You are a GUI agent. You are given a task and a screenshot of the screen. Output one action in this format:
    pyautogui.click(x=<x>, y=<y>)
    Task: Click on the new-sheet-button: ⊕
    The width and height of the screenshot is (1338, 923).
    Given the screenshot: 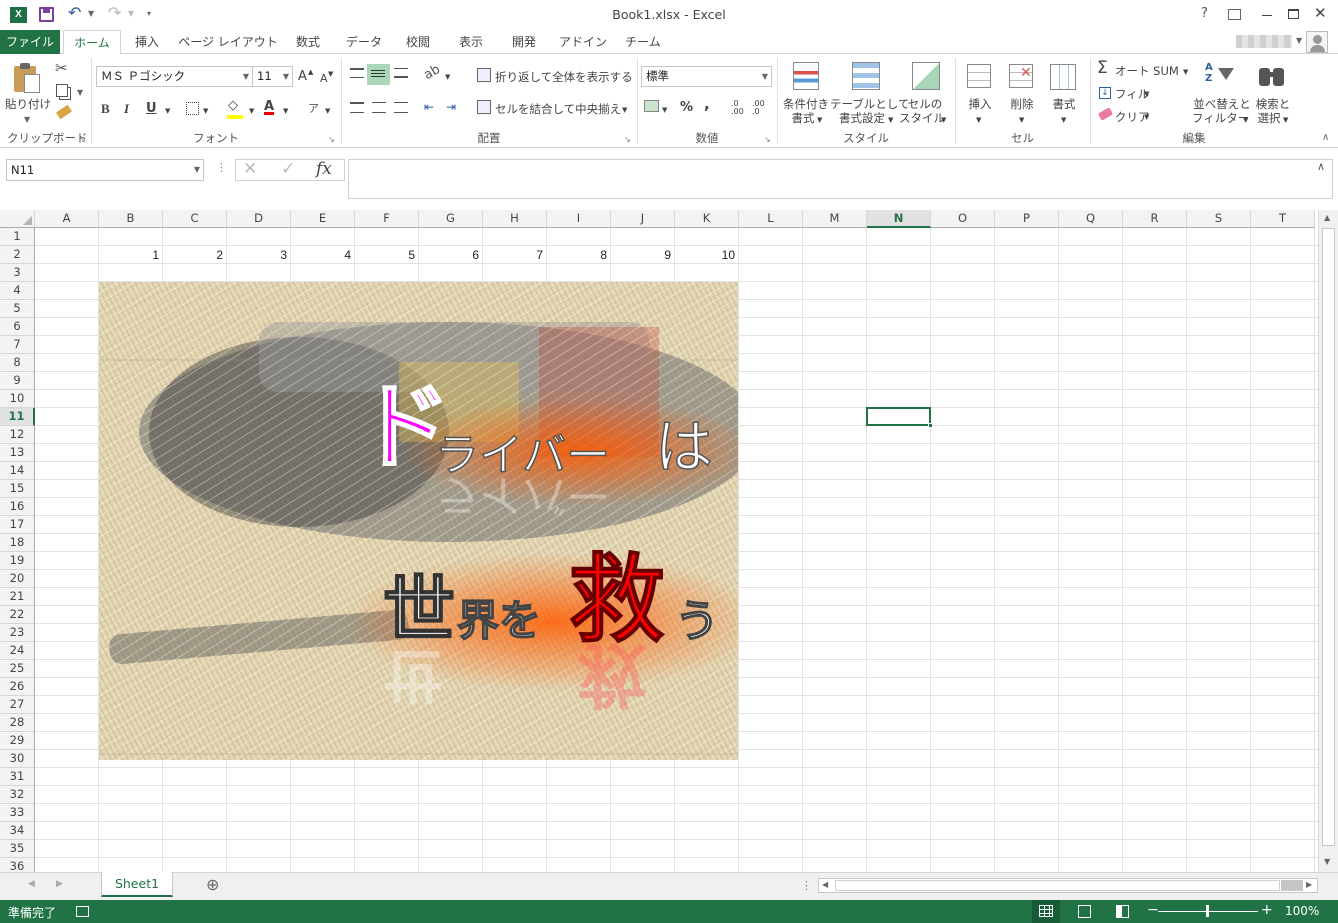 What is the action you would take?
    pyautogui.click(x=212, y=884)
    